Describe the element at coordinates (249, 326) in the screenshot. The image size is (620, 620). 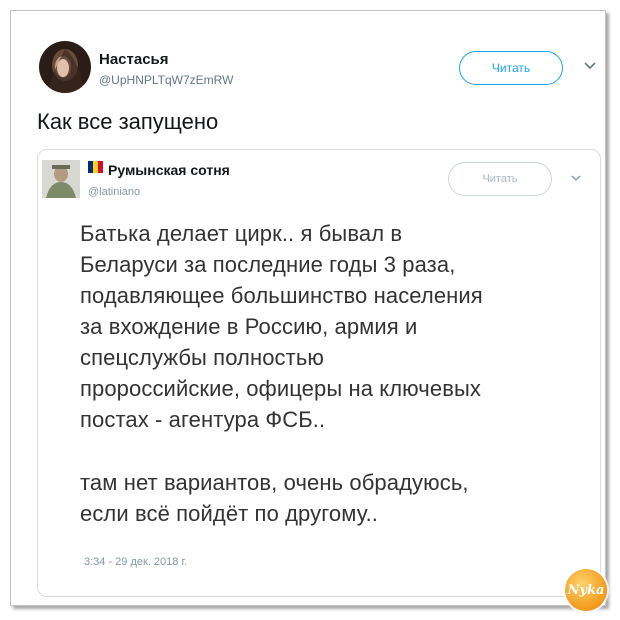
I see `quoted-line: за вхождение в Россию, армия и` at that location.